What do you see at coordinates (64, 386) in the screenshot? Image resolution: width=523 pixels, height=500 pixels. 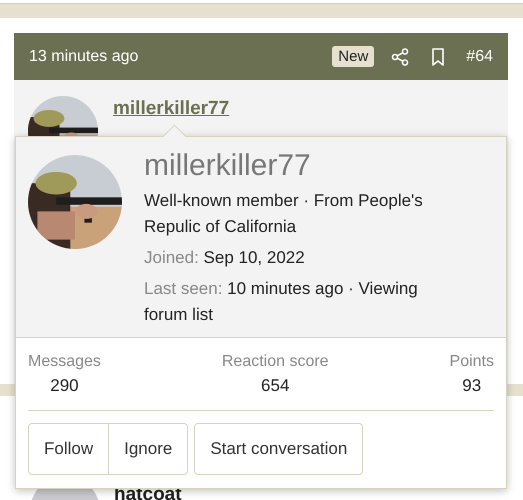 I see `stat-value: 290` at bounding box center [64, 386].